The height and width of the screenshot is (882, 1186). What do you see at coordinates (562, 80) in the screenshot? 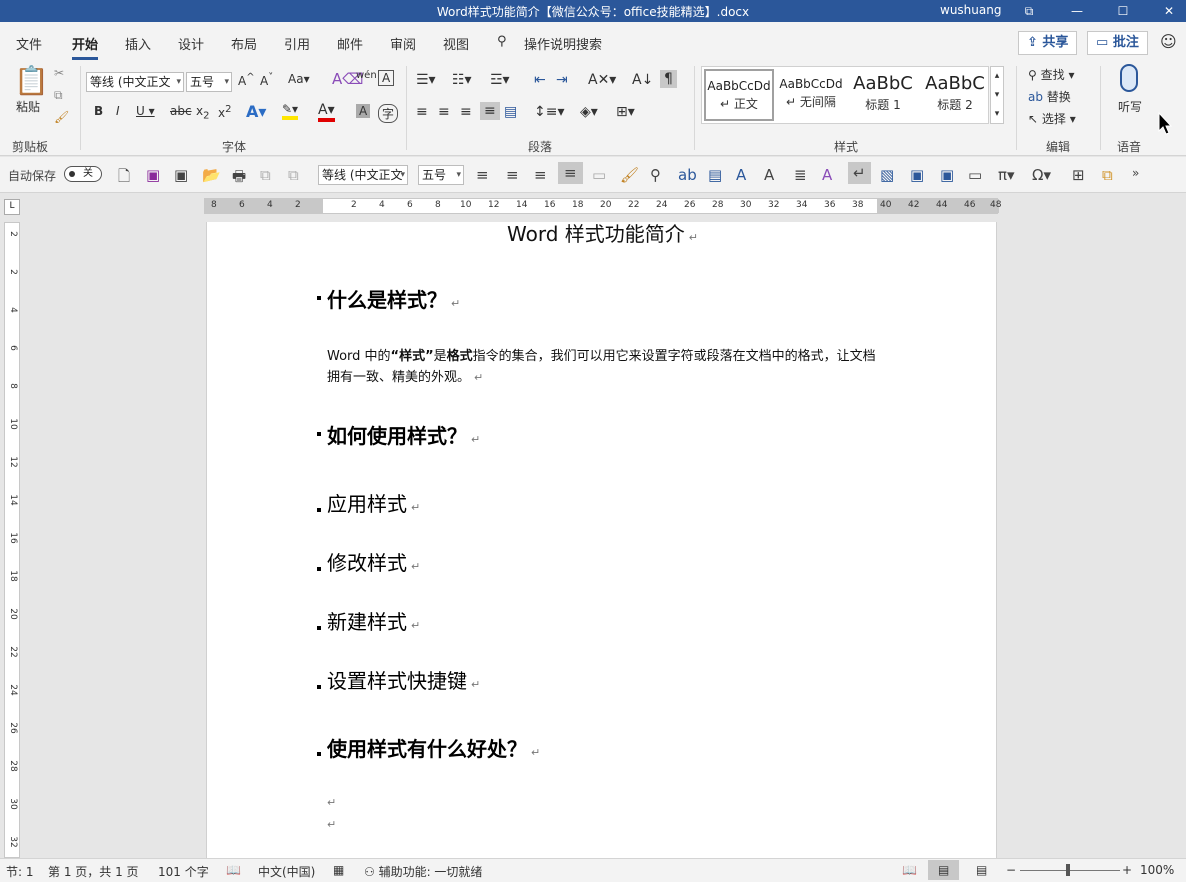
I see `increase-indent-icon: ⇥` at bounding box center [562, 80].